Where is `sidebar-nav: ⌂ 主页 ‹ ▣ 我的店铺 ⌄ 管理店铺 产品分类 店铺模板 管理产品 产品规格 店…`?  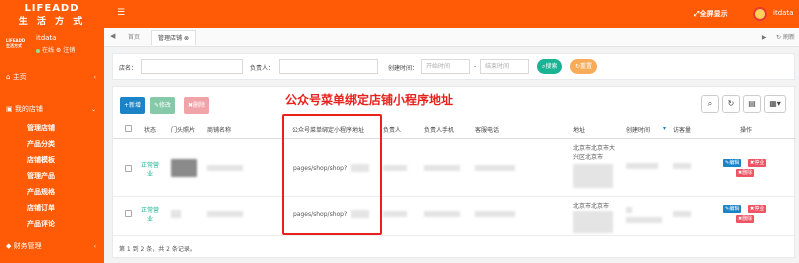
sidebar-nav: ⌂ 主页 ‹ ▣ 我的店铺 ⌄ 管理店铺 产品分类 店铺模板 管理产品 产品规格 店… is located at coordinates (52, 149).